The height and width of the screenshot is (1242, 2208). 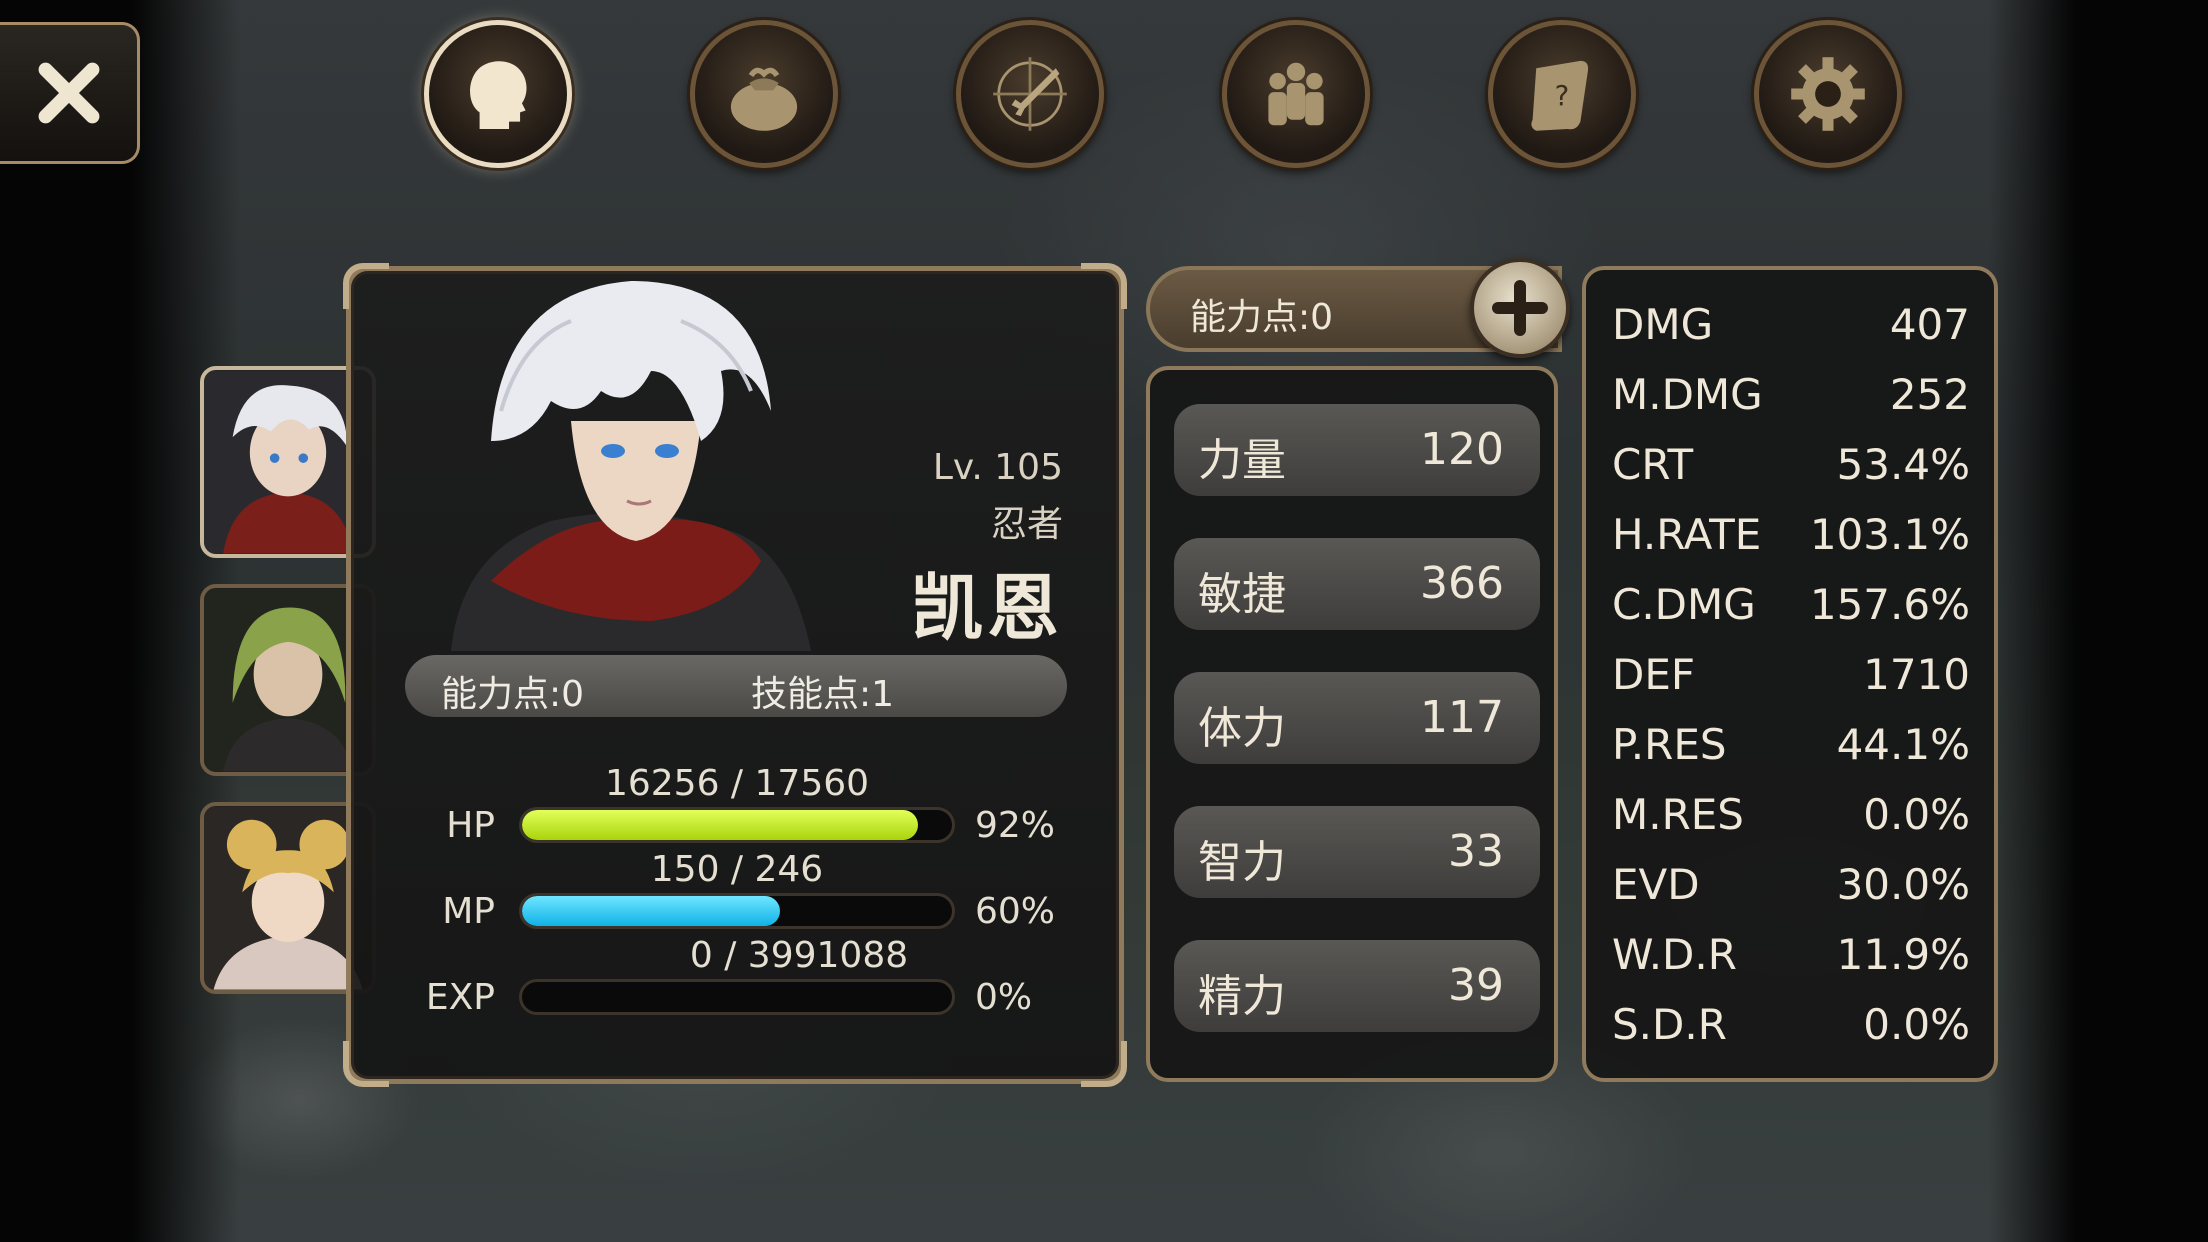 I want to click on attribute-value: 366, so click(x=1462, y=583).